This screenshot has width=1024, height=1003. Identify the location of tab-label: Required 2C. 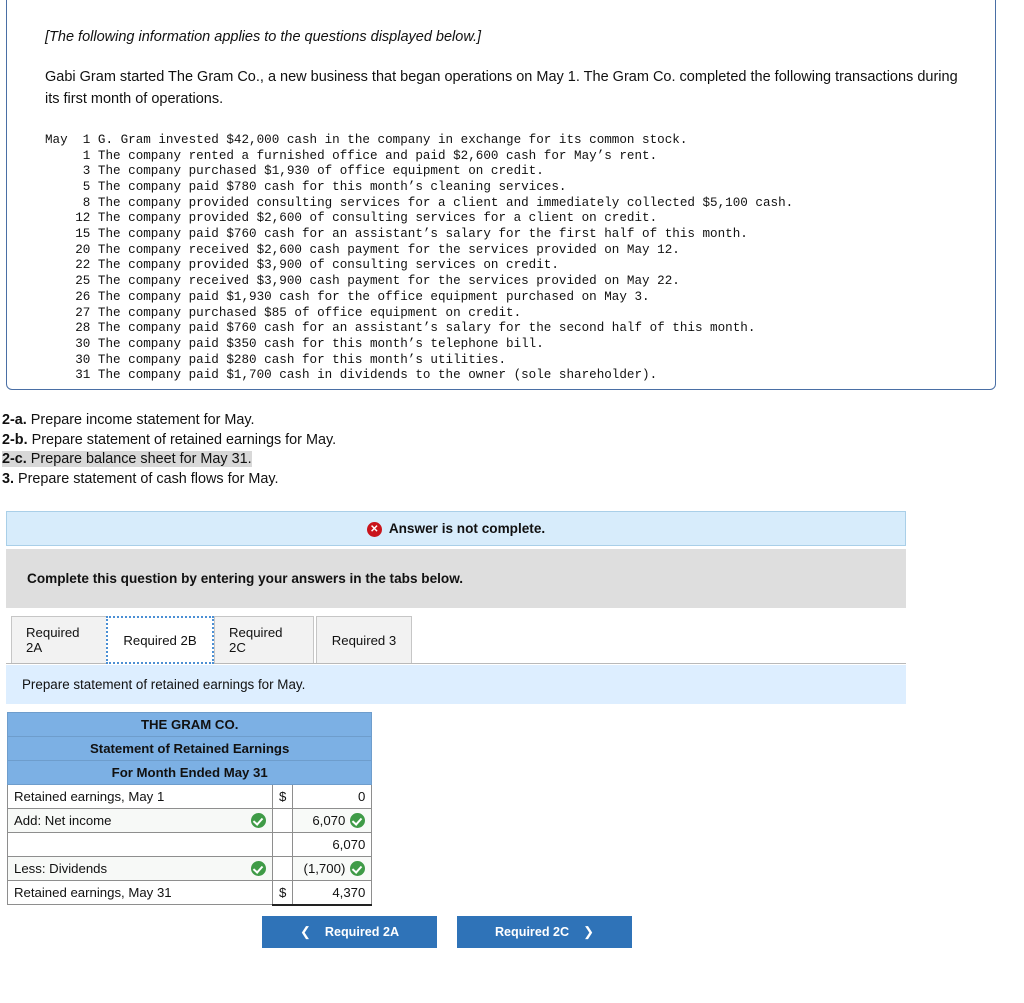
(256, 640).